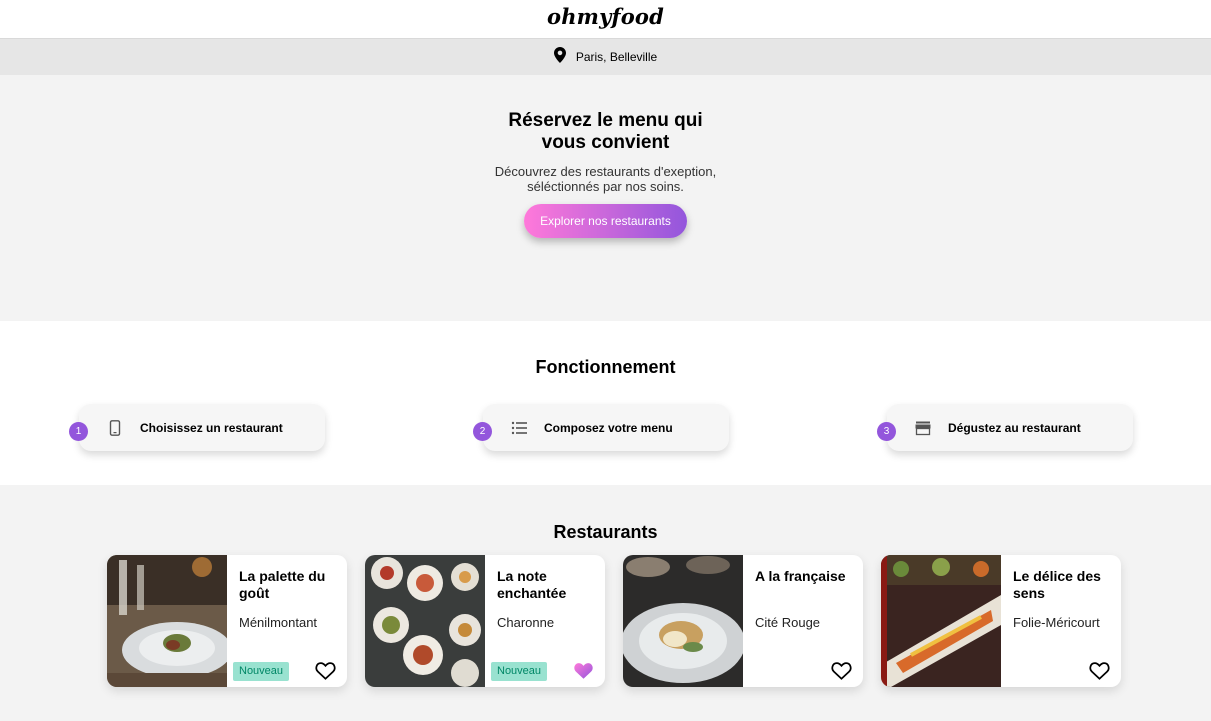 This screenshot has width=1211, height=721. Describe the element at coordinates (115, 427) in the screenshot. I see `smartphone-icon` at that location.